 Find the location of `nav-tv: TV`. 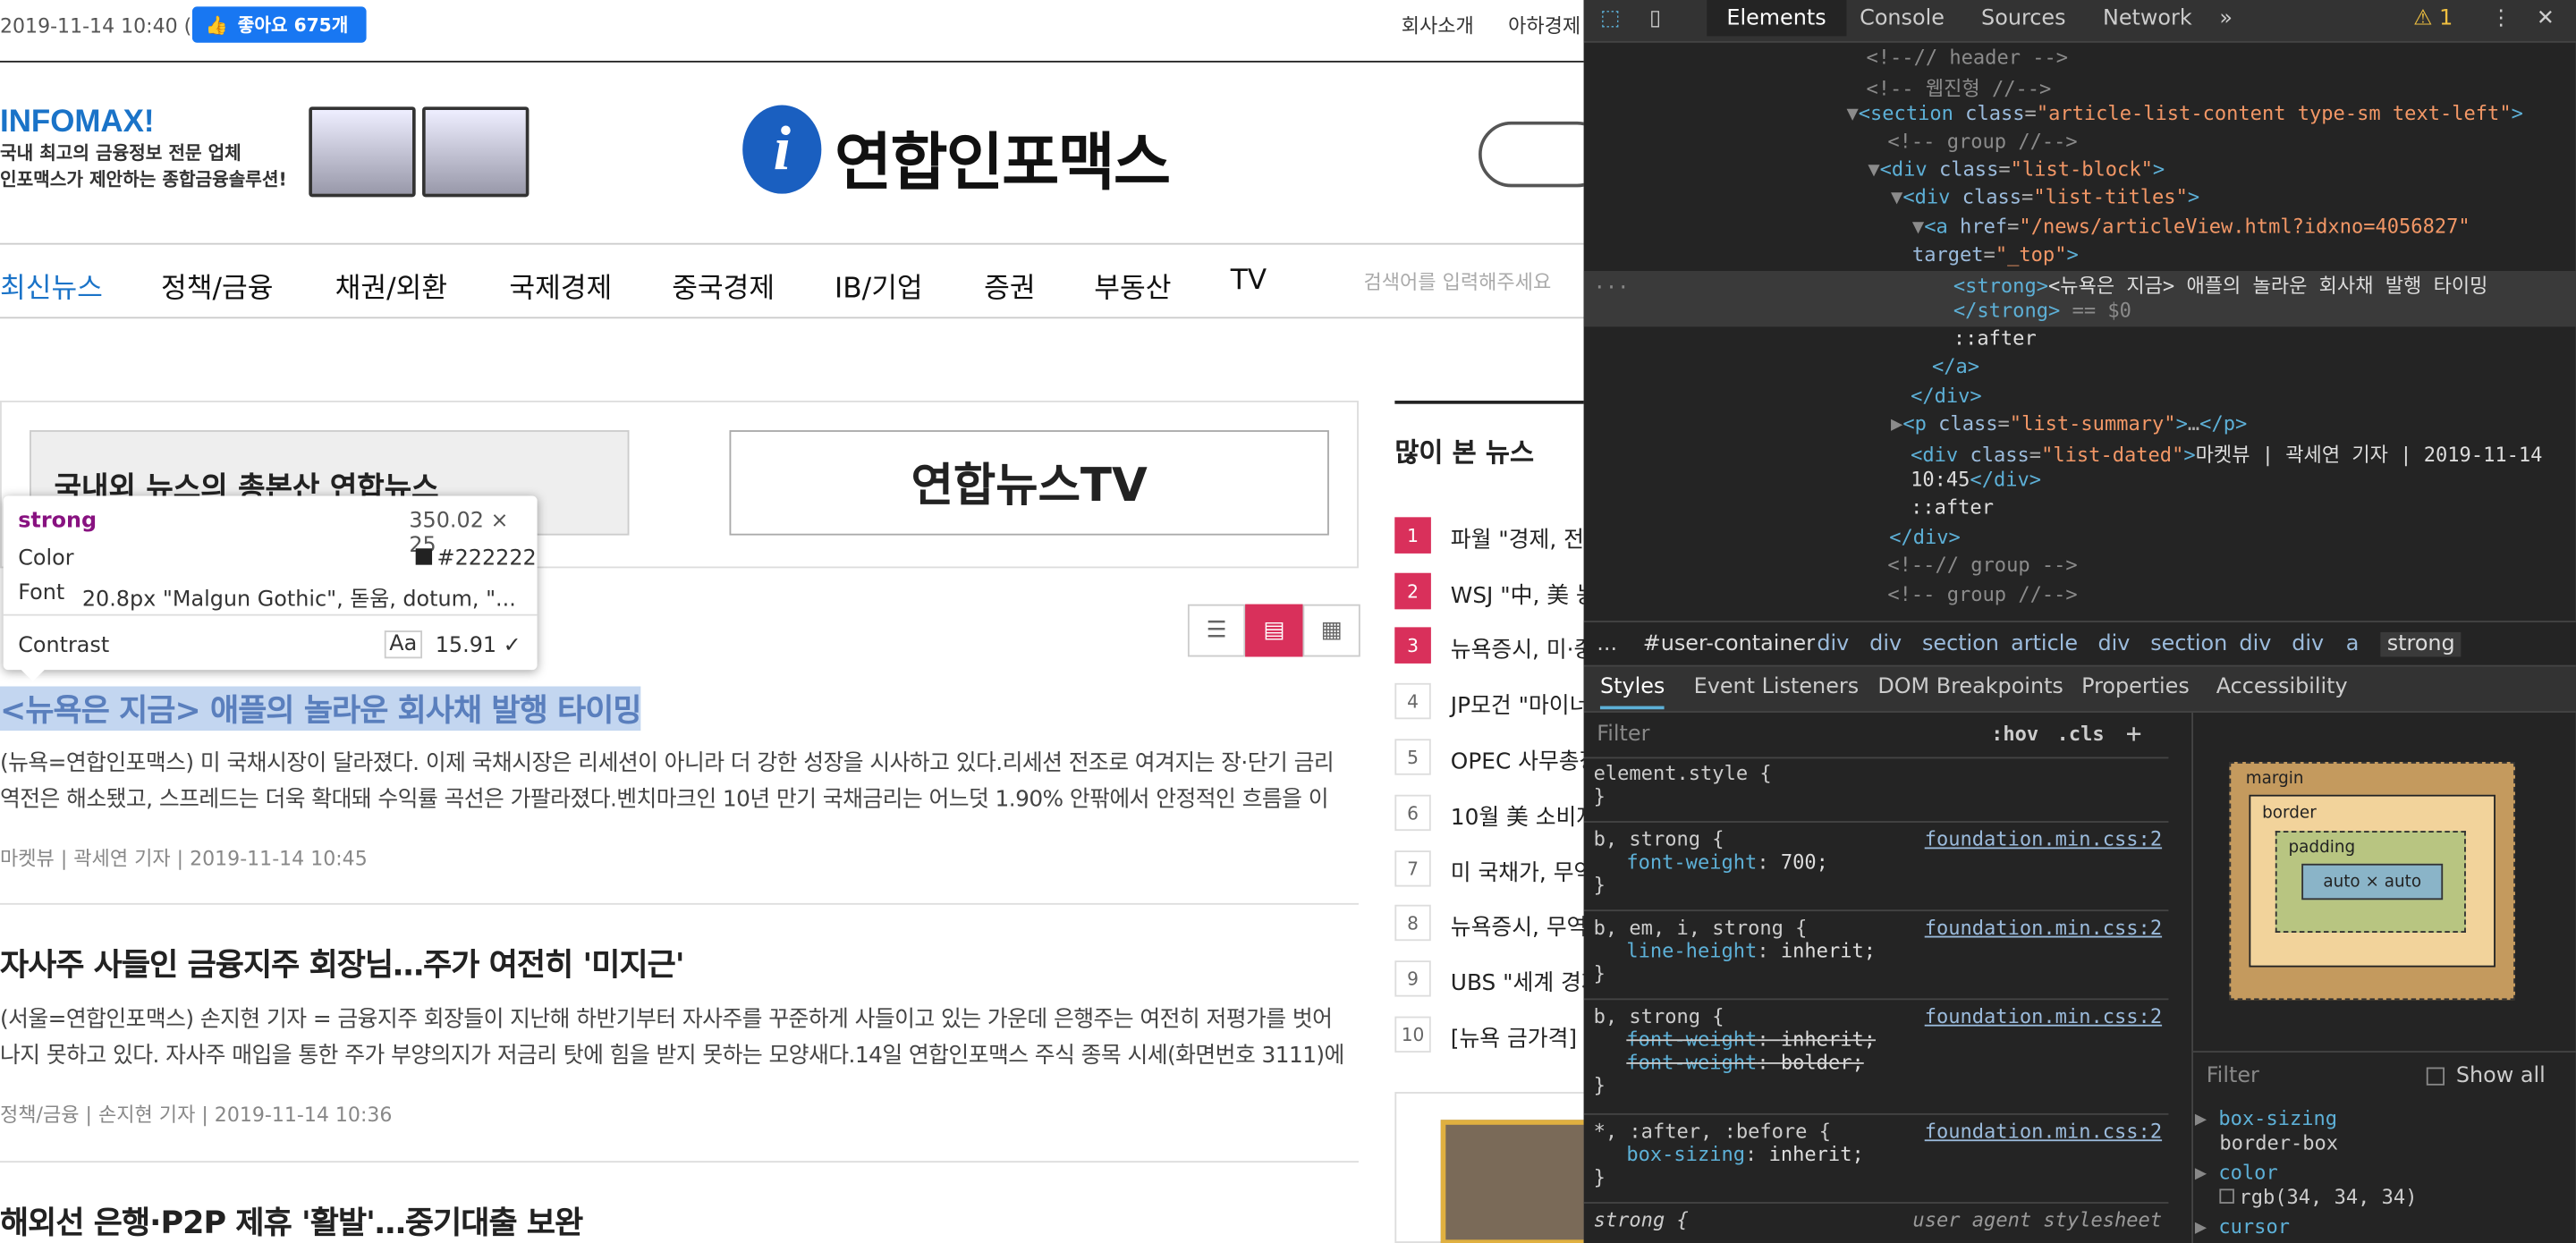

nav-tv: TV is located at coordinates (1249, 281).